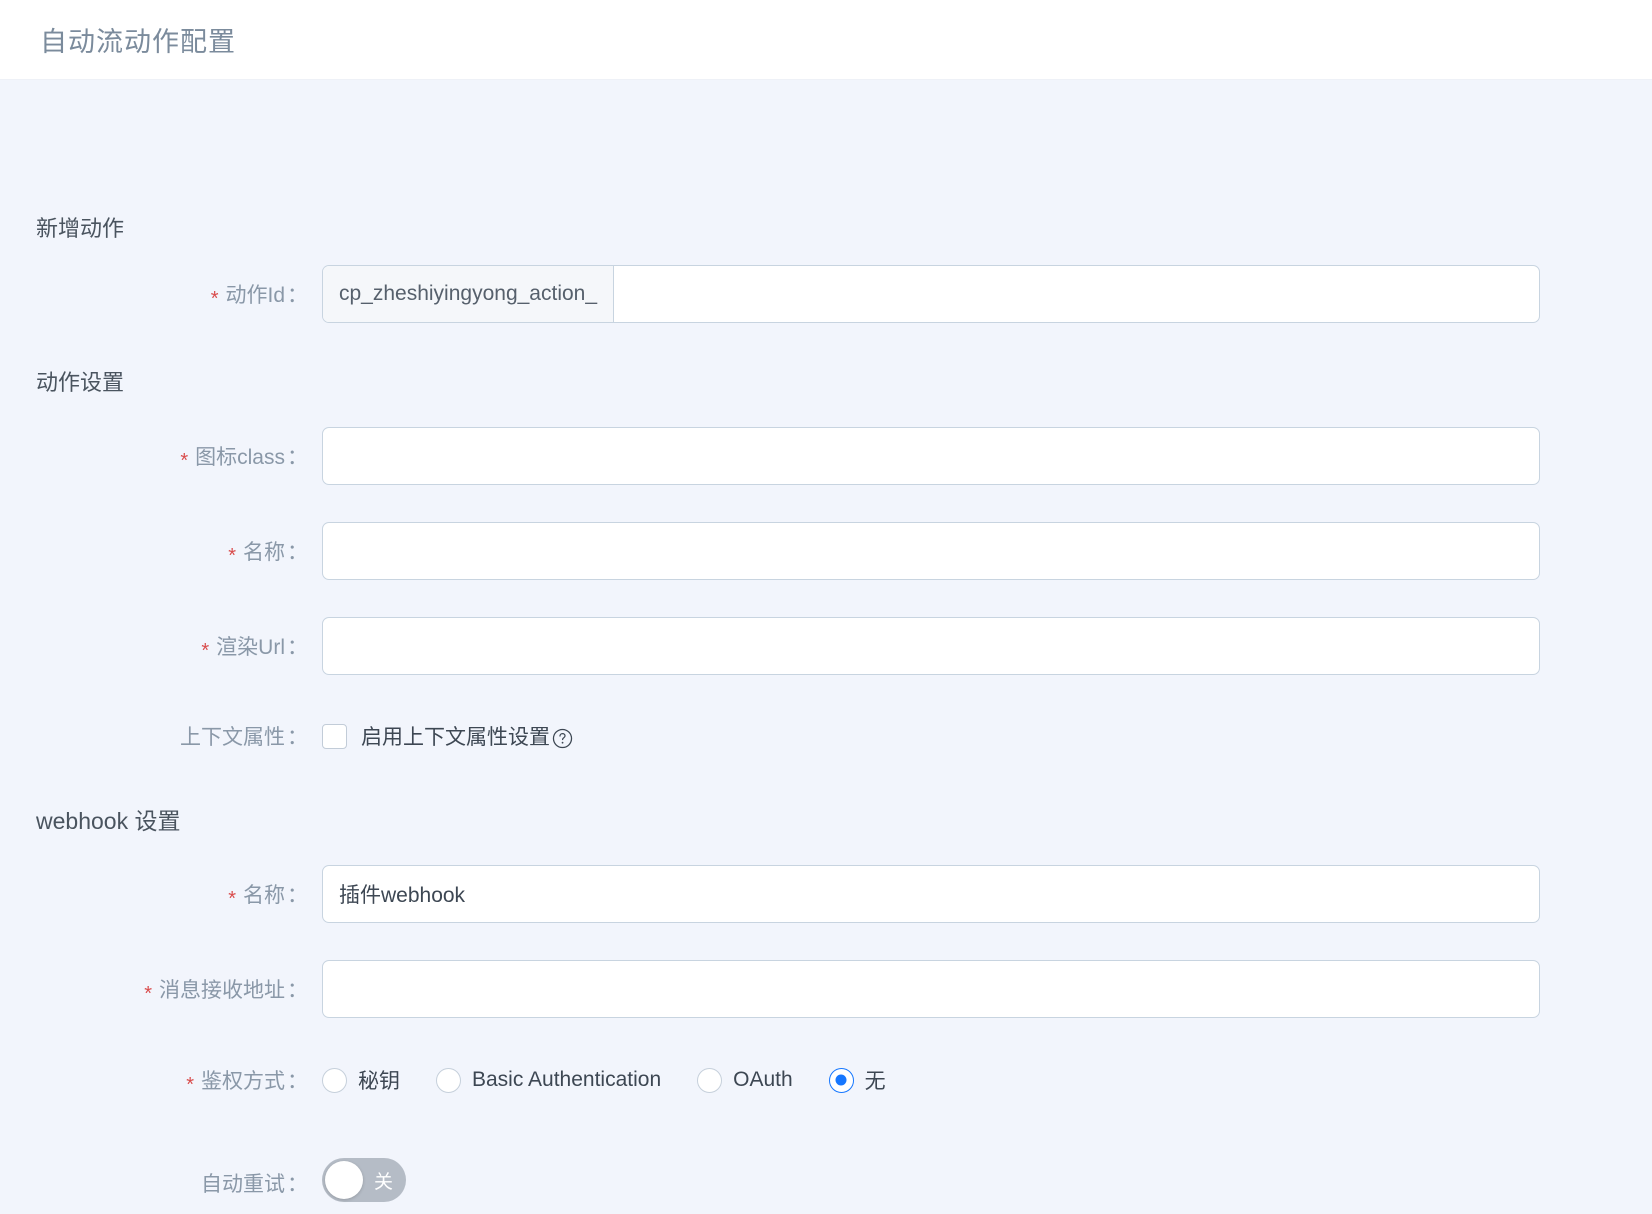 The width and height of the screenshot is (1652, 1214). I want to click on radio-auth-secret-key: 秘钥, so click(361, 1080).